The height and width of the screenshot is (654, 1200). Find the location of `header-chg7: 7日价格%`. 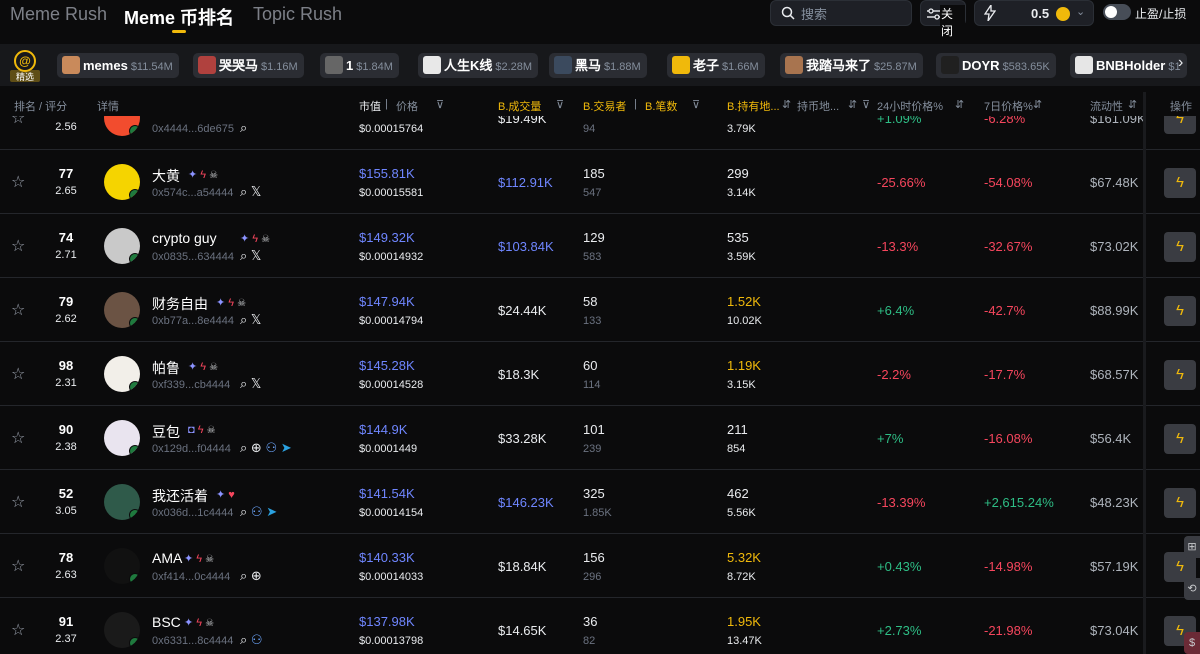

header-chg7: 7日价格% is located at coordinates (1008, 106).